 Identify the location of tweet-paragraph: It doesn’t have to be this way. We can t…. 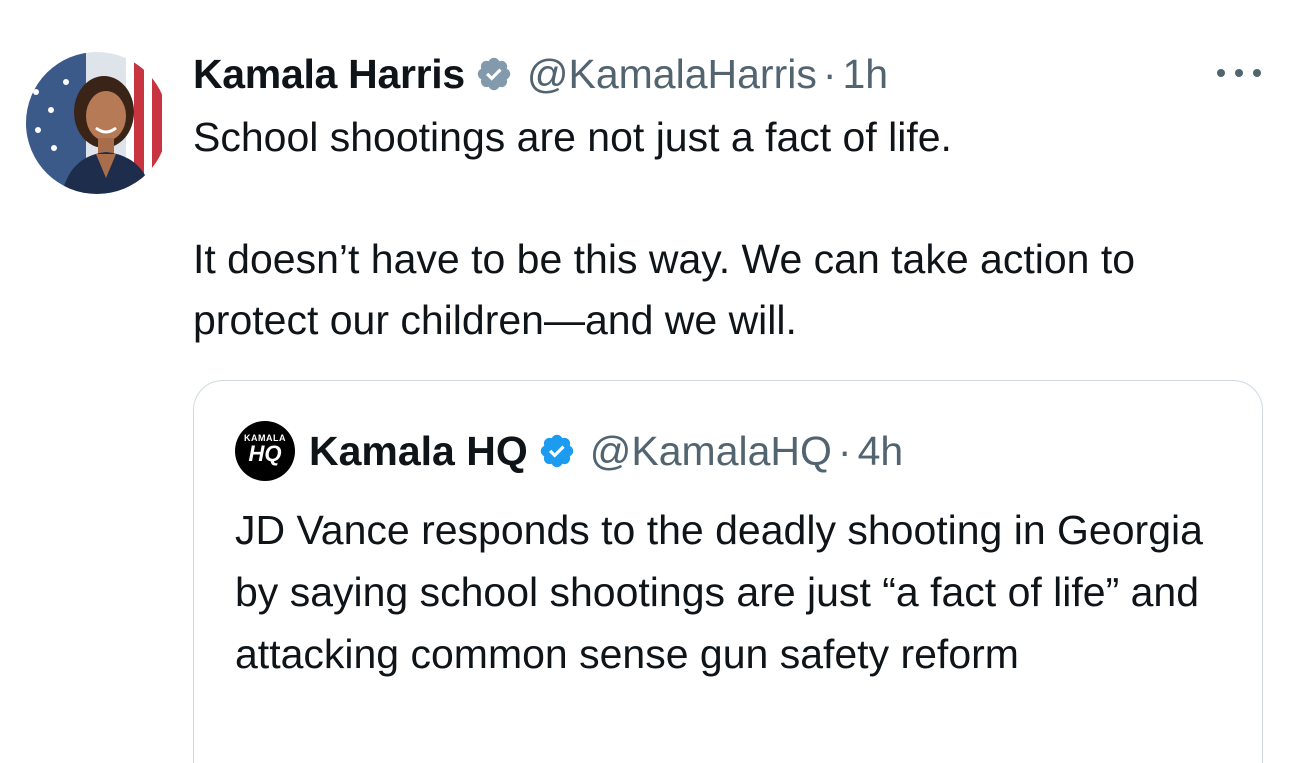
(664, 289).